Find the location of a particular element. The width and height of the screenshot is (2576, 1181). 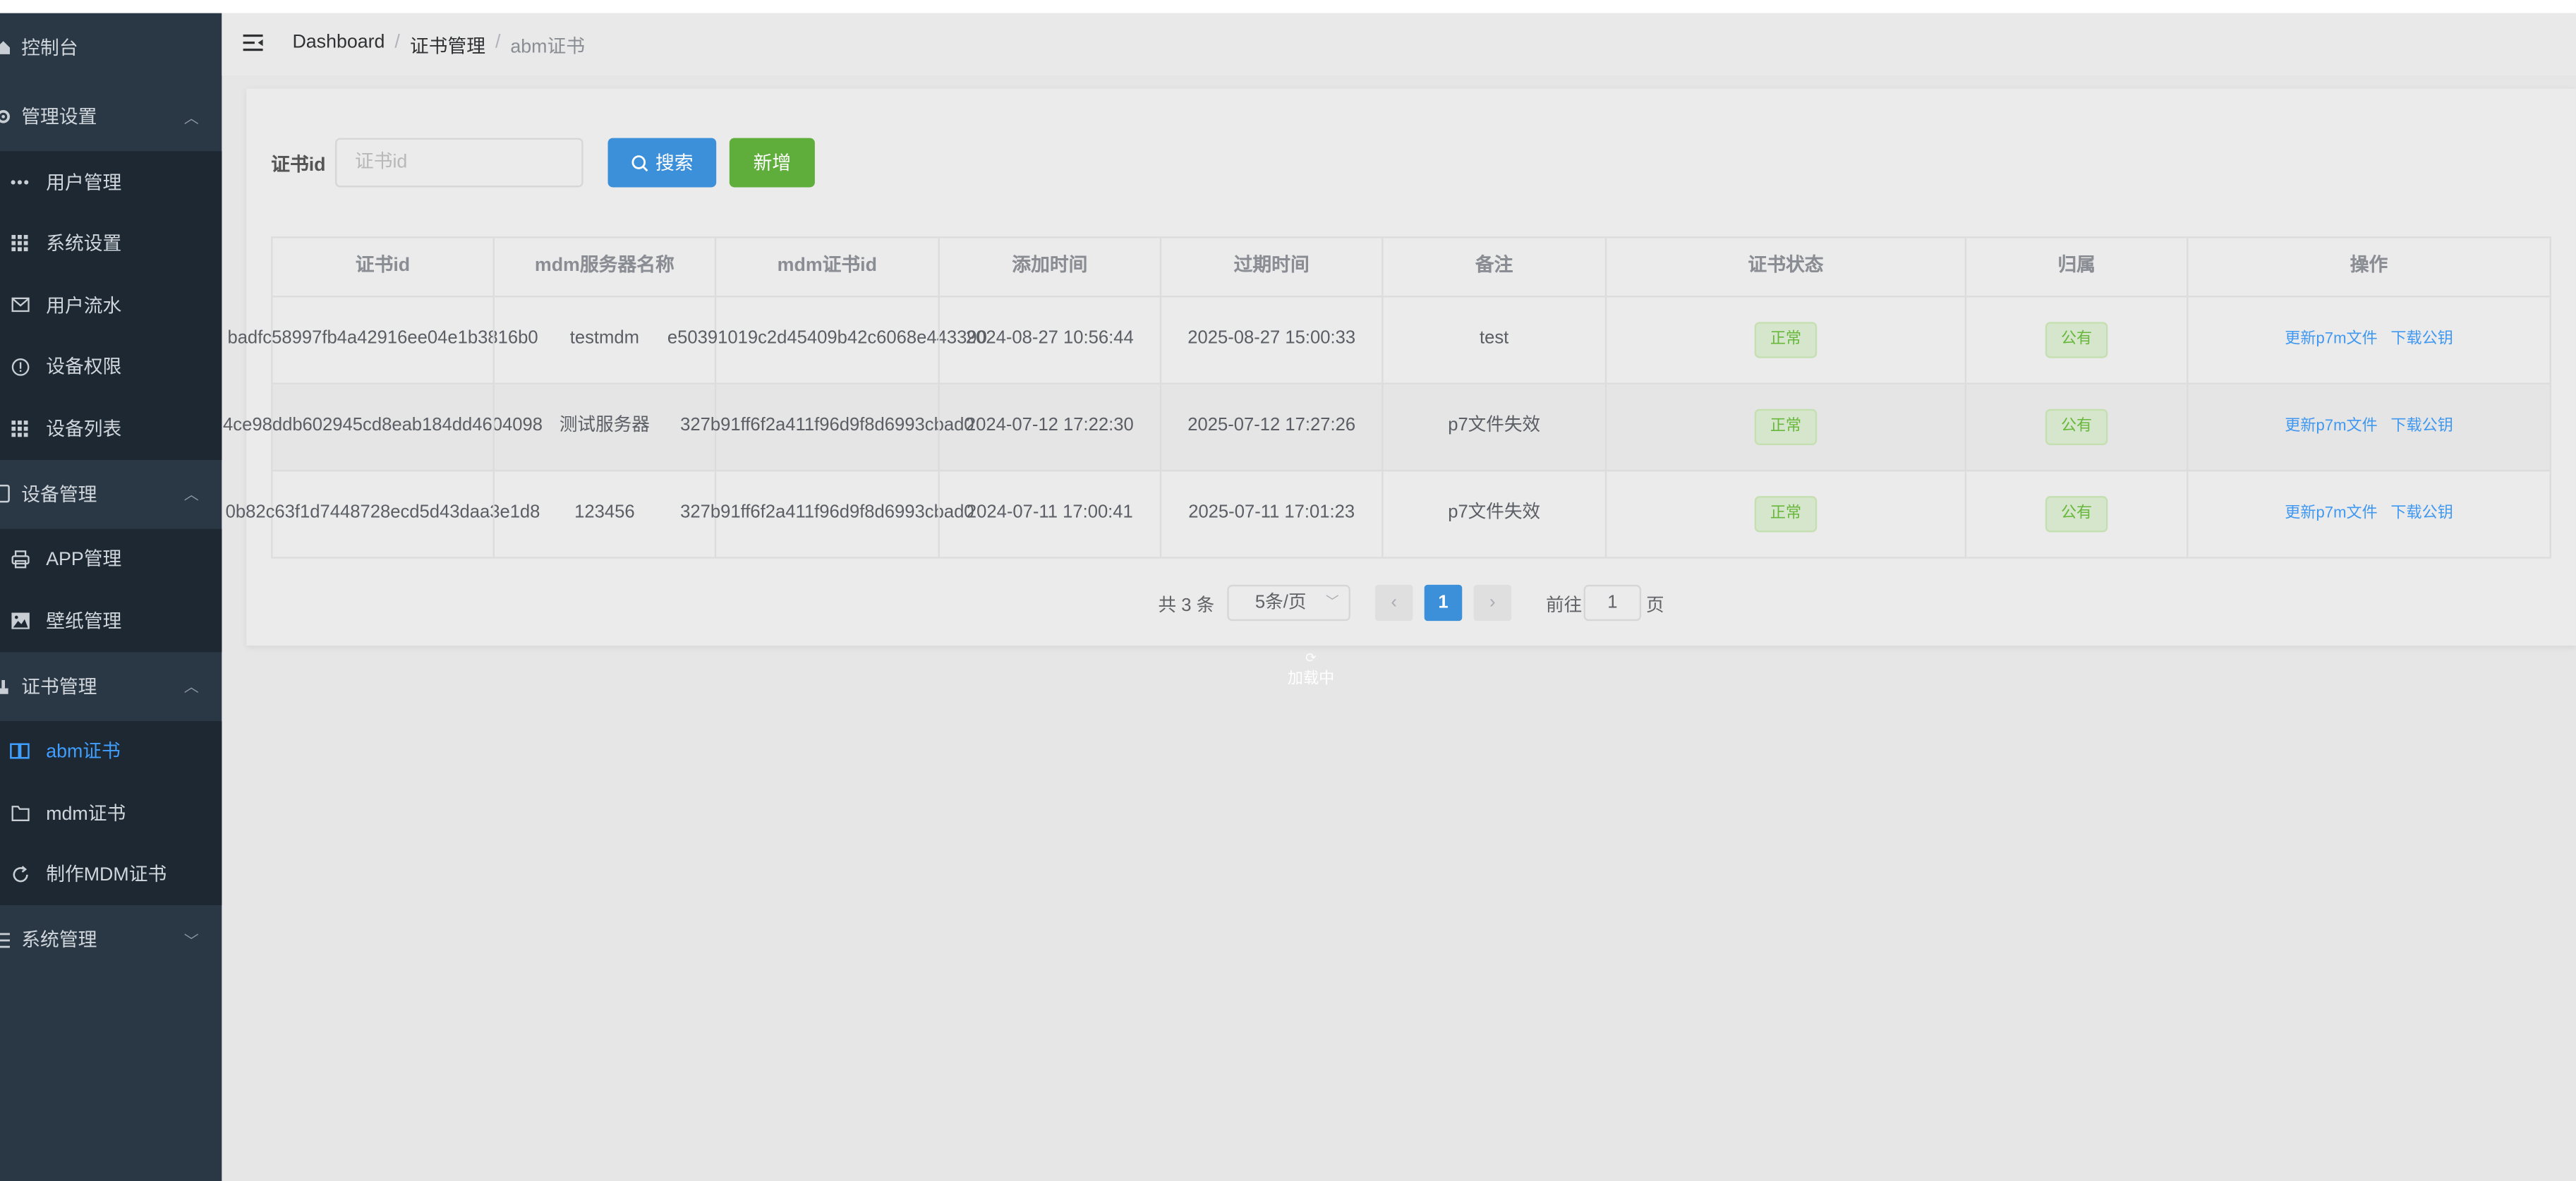

sidebar-item-system-settings: 系统设置 is located at coordinates (111, 243).